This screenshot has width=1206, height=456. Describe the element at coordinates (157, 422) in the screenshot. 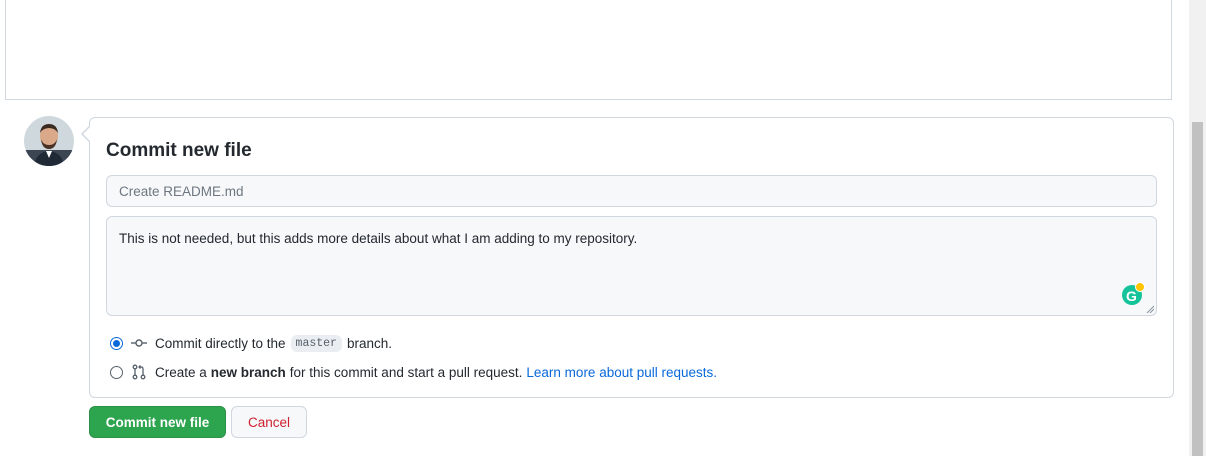

I see `commit-new-file-button: Commit new file` at that location.